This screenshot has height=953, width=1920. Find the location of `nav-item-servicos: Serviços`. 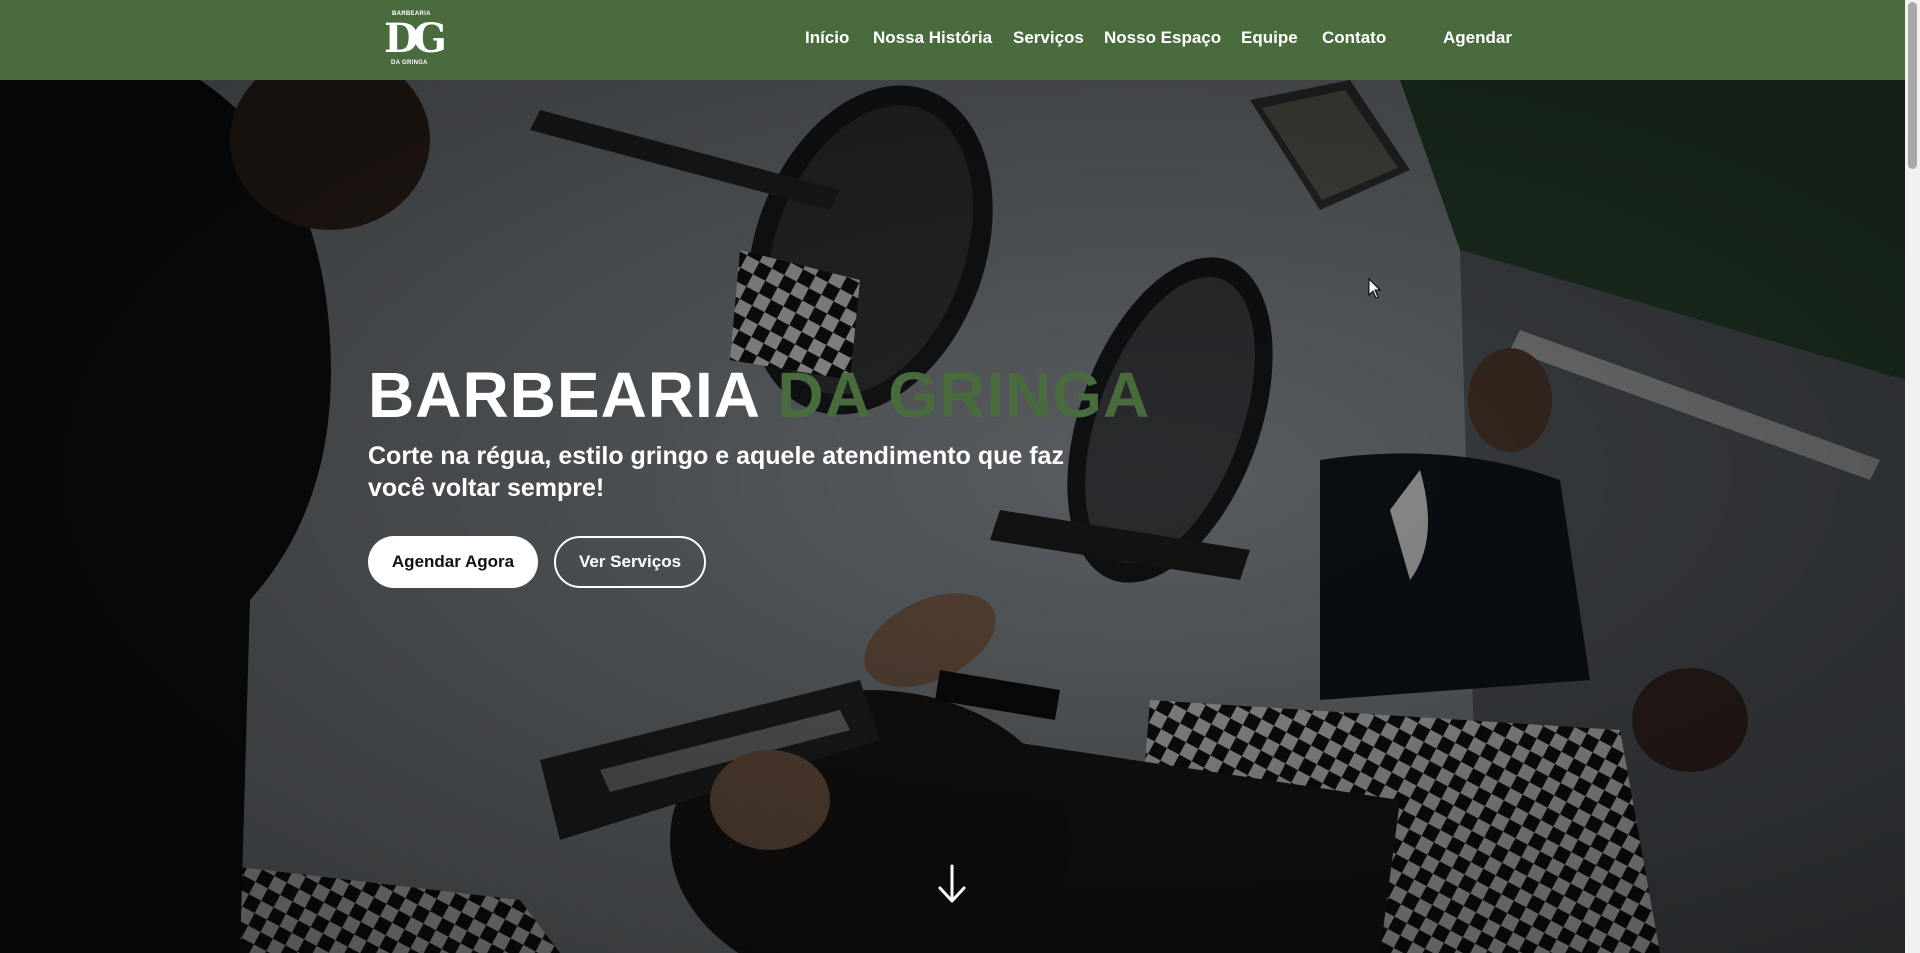

nav-item-servicos: Serviços is located at coordinates (1048, 38).